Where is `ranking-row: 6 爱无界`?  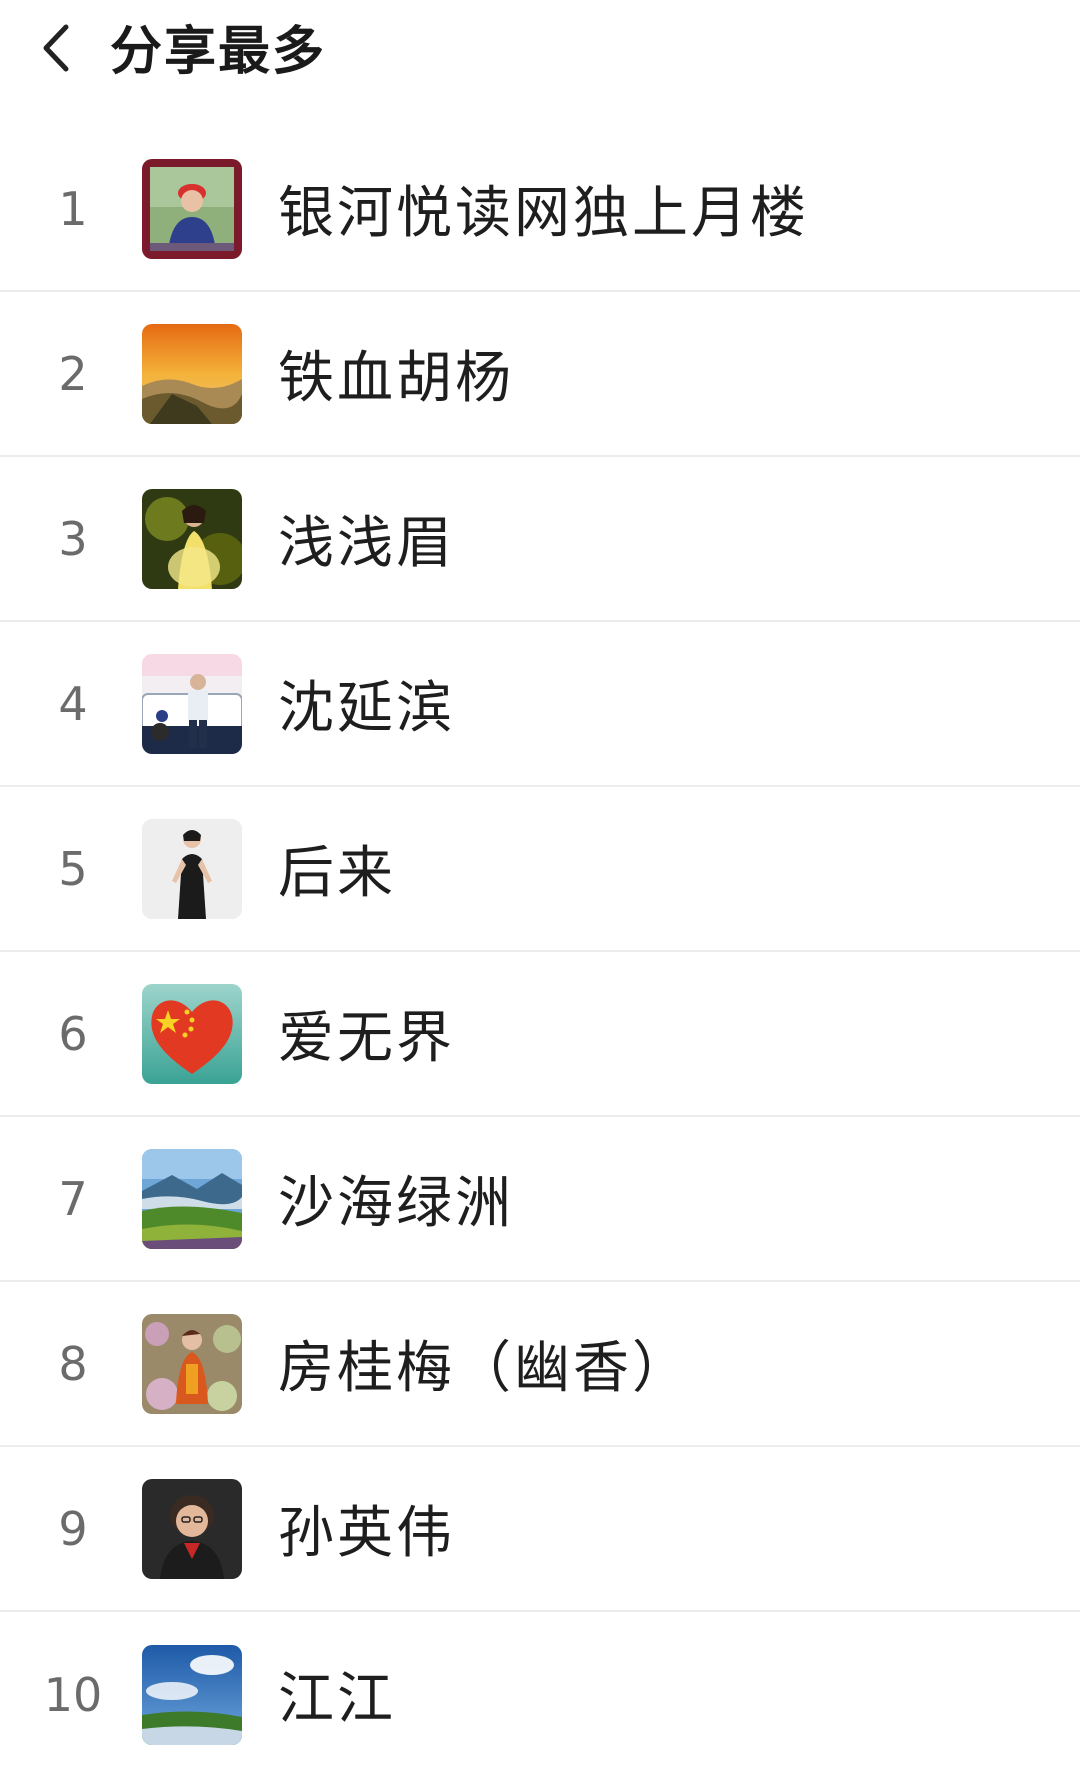 ranking-row: 6 爱无界 is located at coordinates (540, 1034).